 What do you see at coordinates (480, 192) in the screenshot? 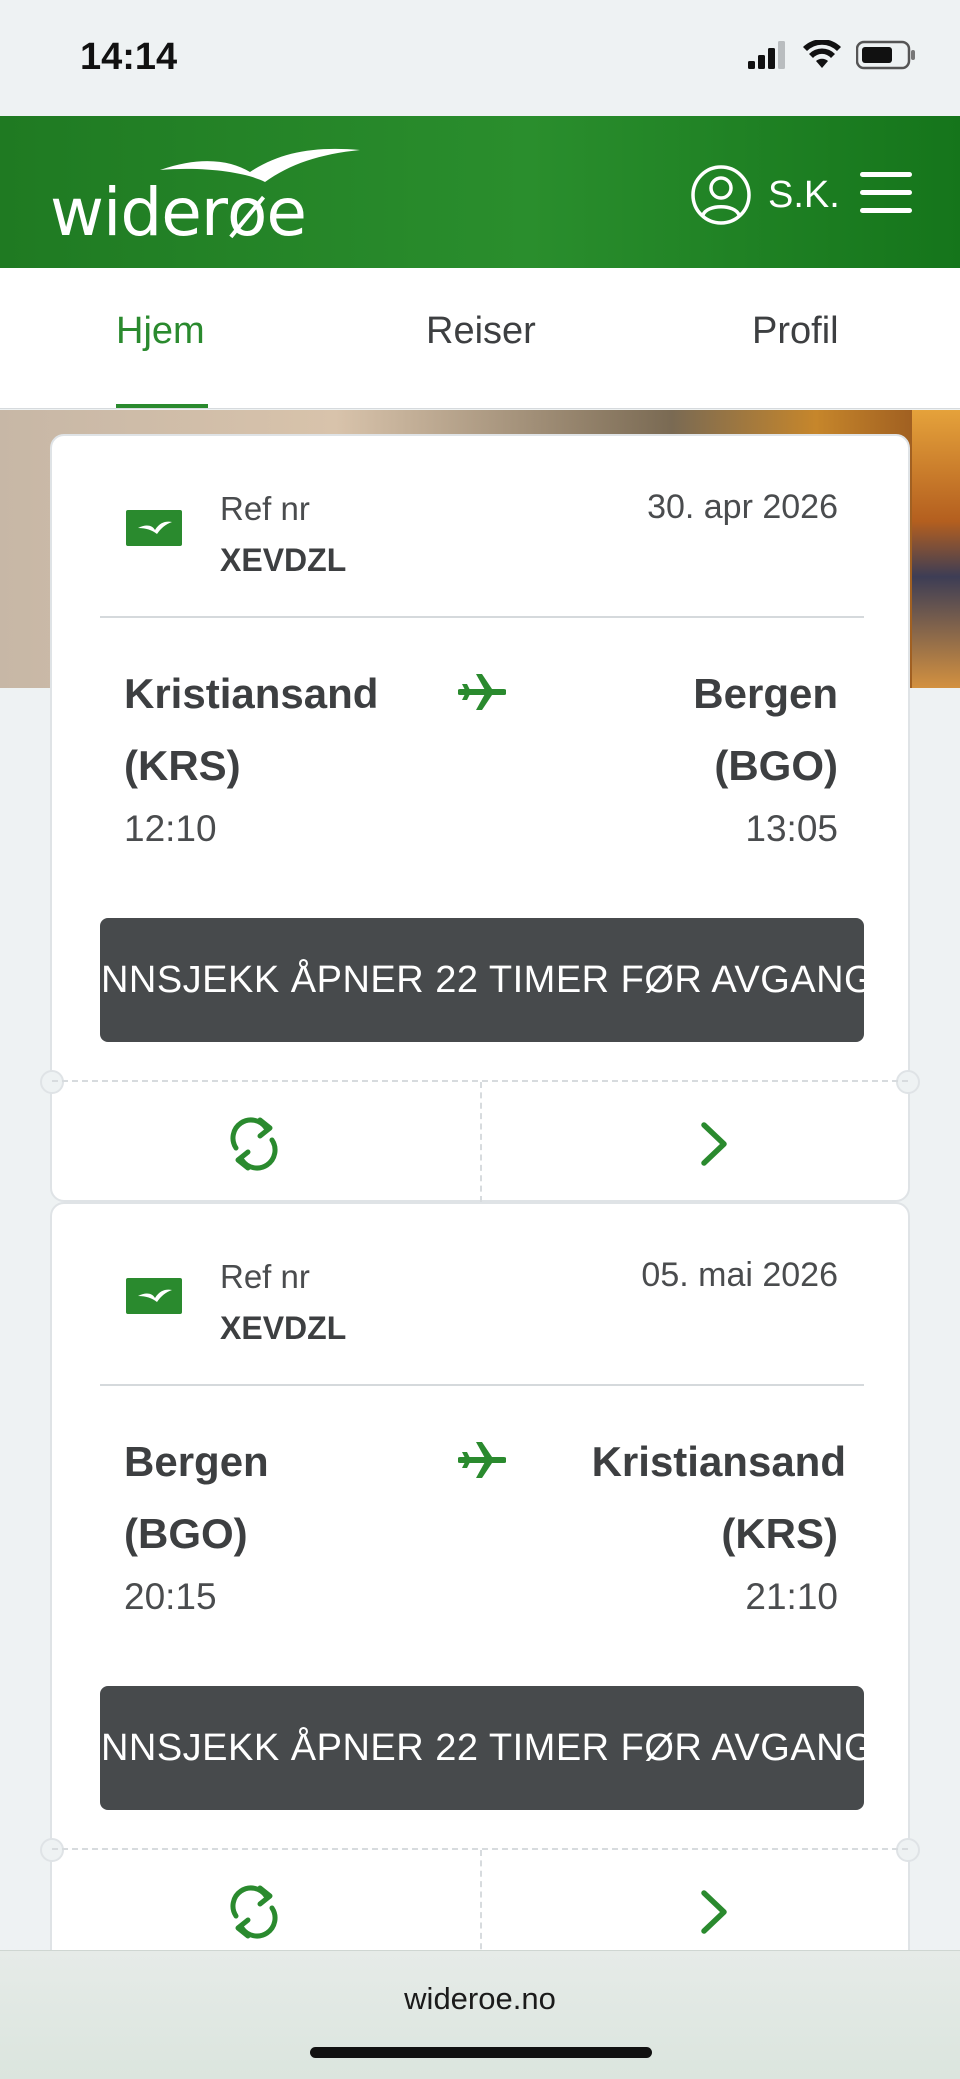
I see `app-header: widerøe S.K.` at bounding box center [480, 192].